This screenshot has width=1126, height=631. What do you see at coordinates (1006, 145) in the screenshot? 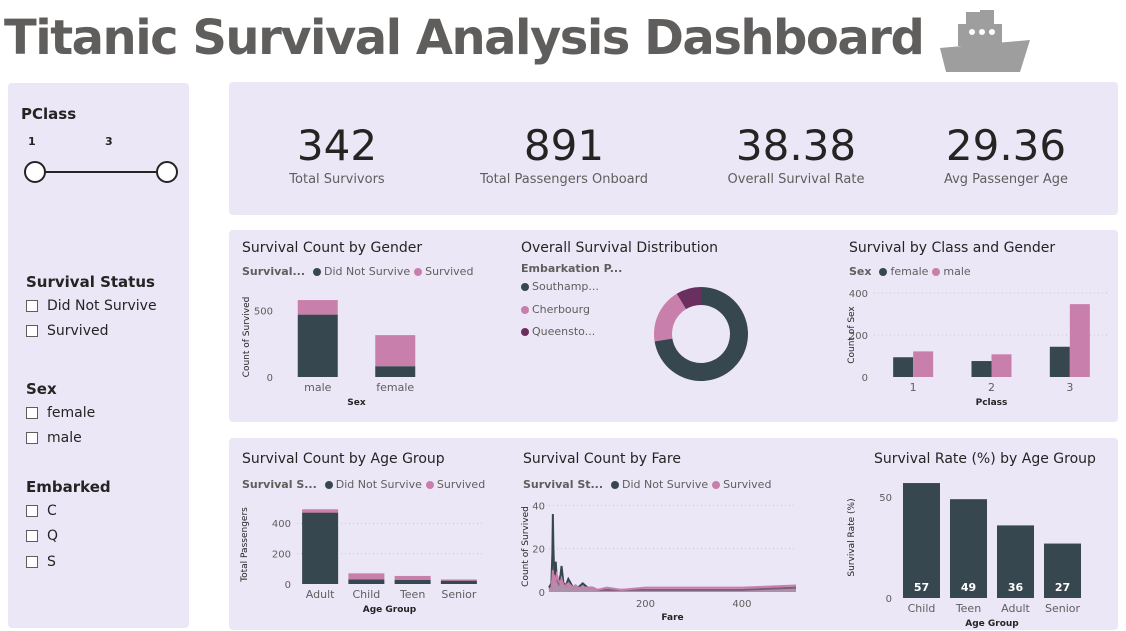
I see `kpi-value: 29.36` at bounding box center [1006, 145].